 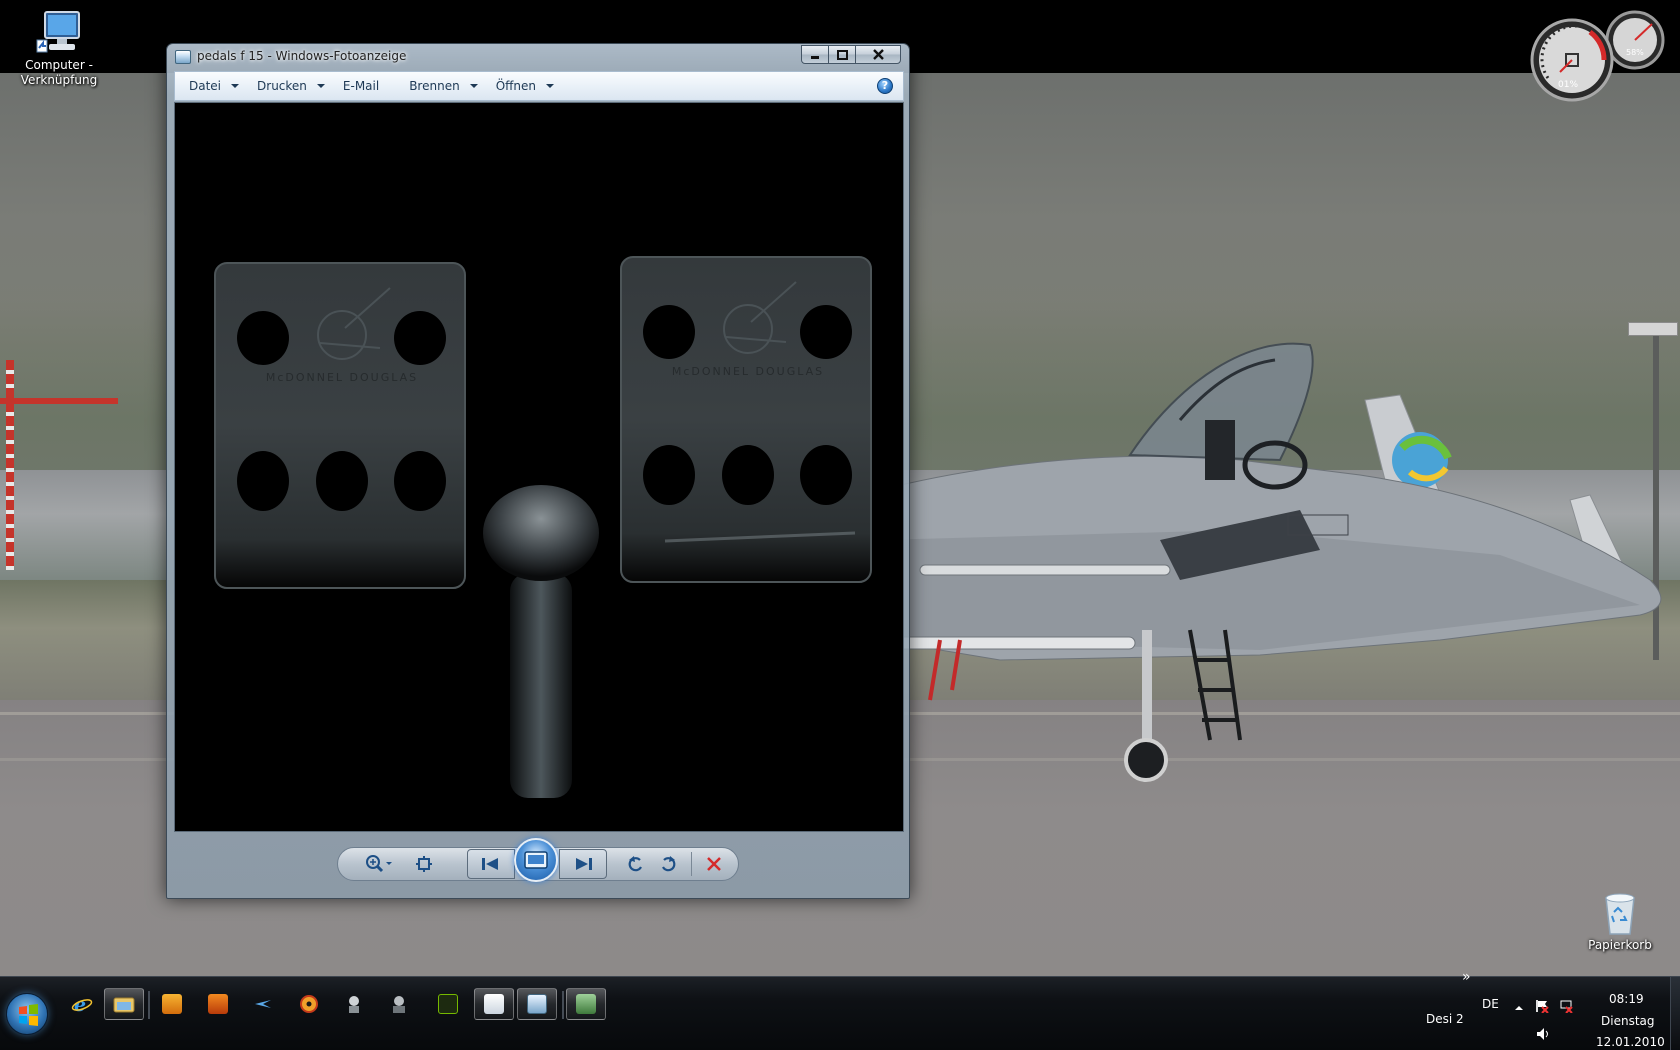 What do you see at coordinates (541, 641) in the screenshot?
I see `control-stick` at bounding box center [541, 641].